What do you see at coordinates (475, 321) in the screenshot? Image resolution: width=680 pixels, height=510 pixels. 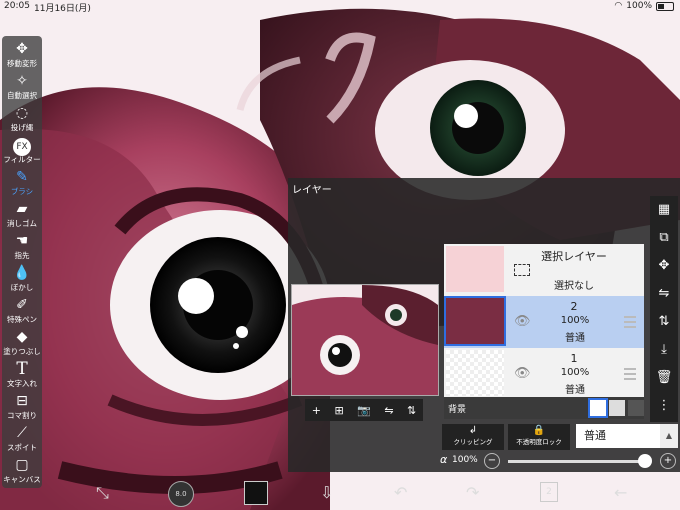 I see `layer-2-thumbnail` at bounding box center [475, 321].